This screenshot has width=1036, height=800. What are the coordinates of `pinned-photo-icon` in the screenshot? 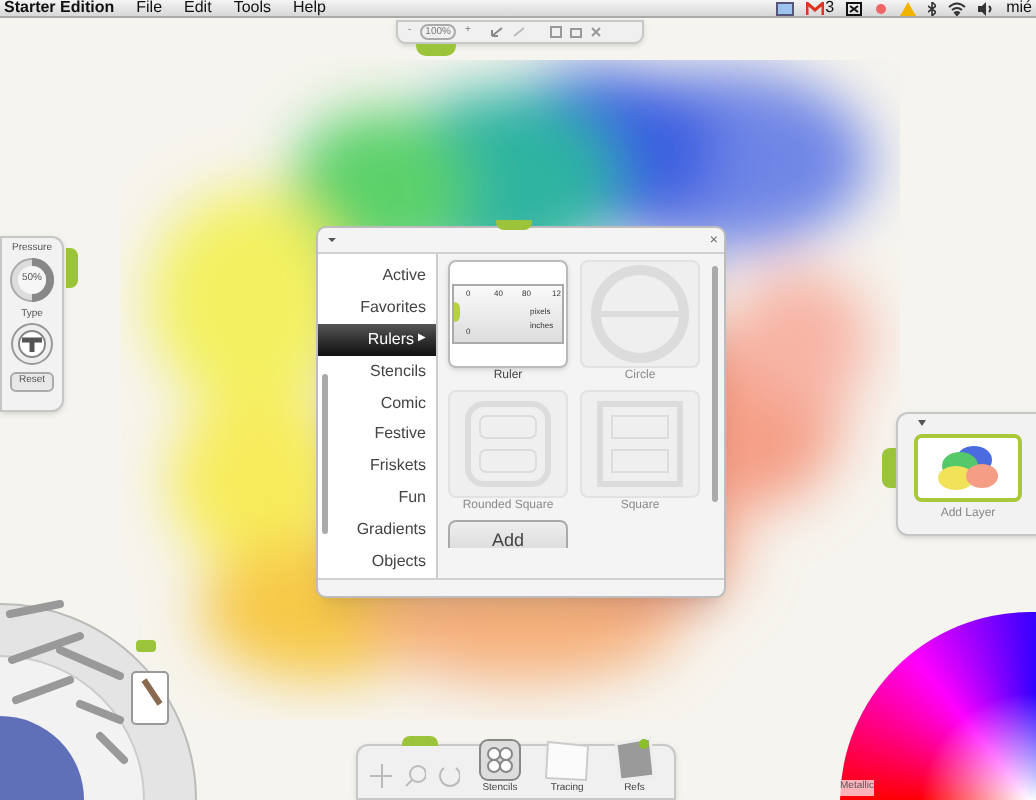 It's located at (634, 757).